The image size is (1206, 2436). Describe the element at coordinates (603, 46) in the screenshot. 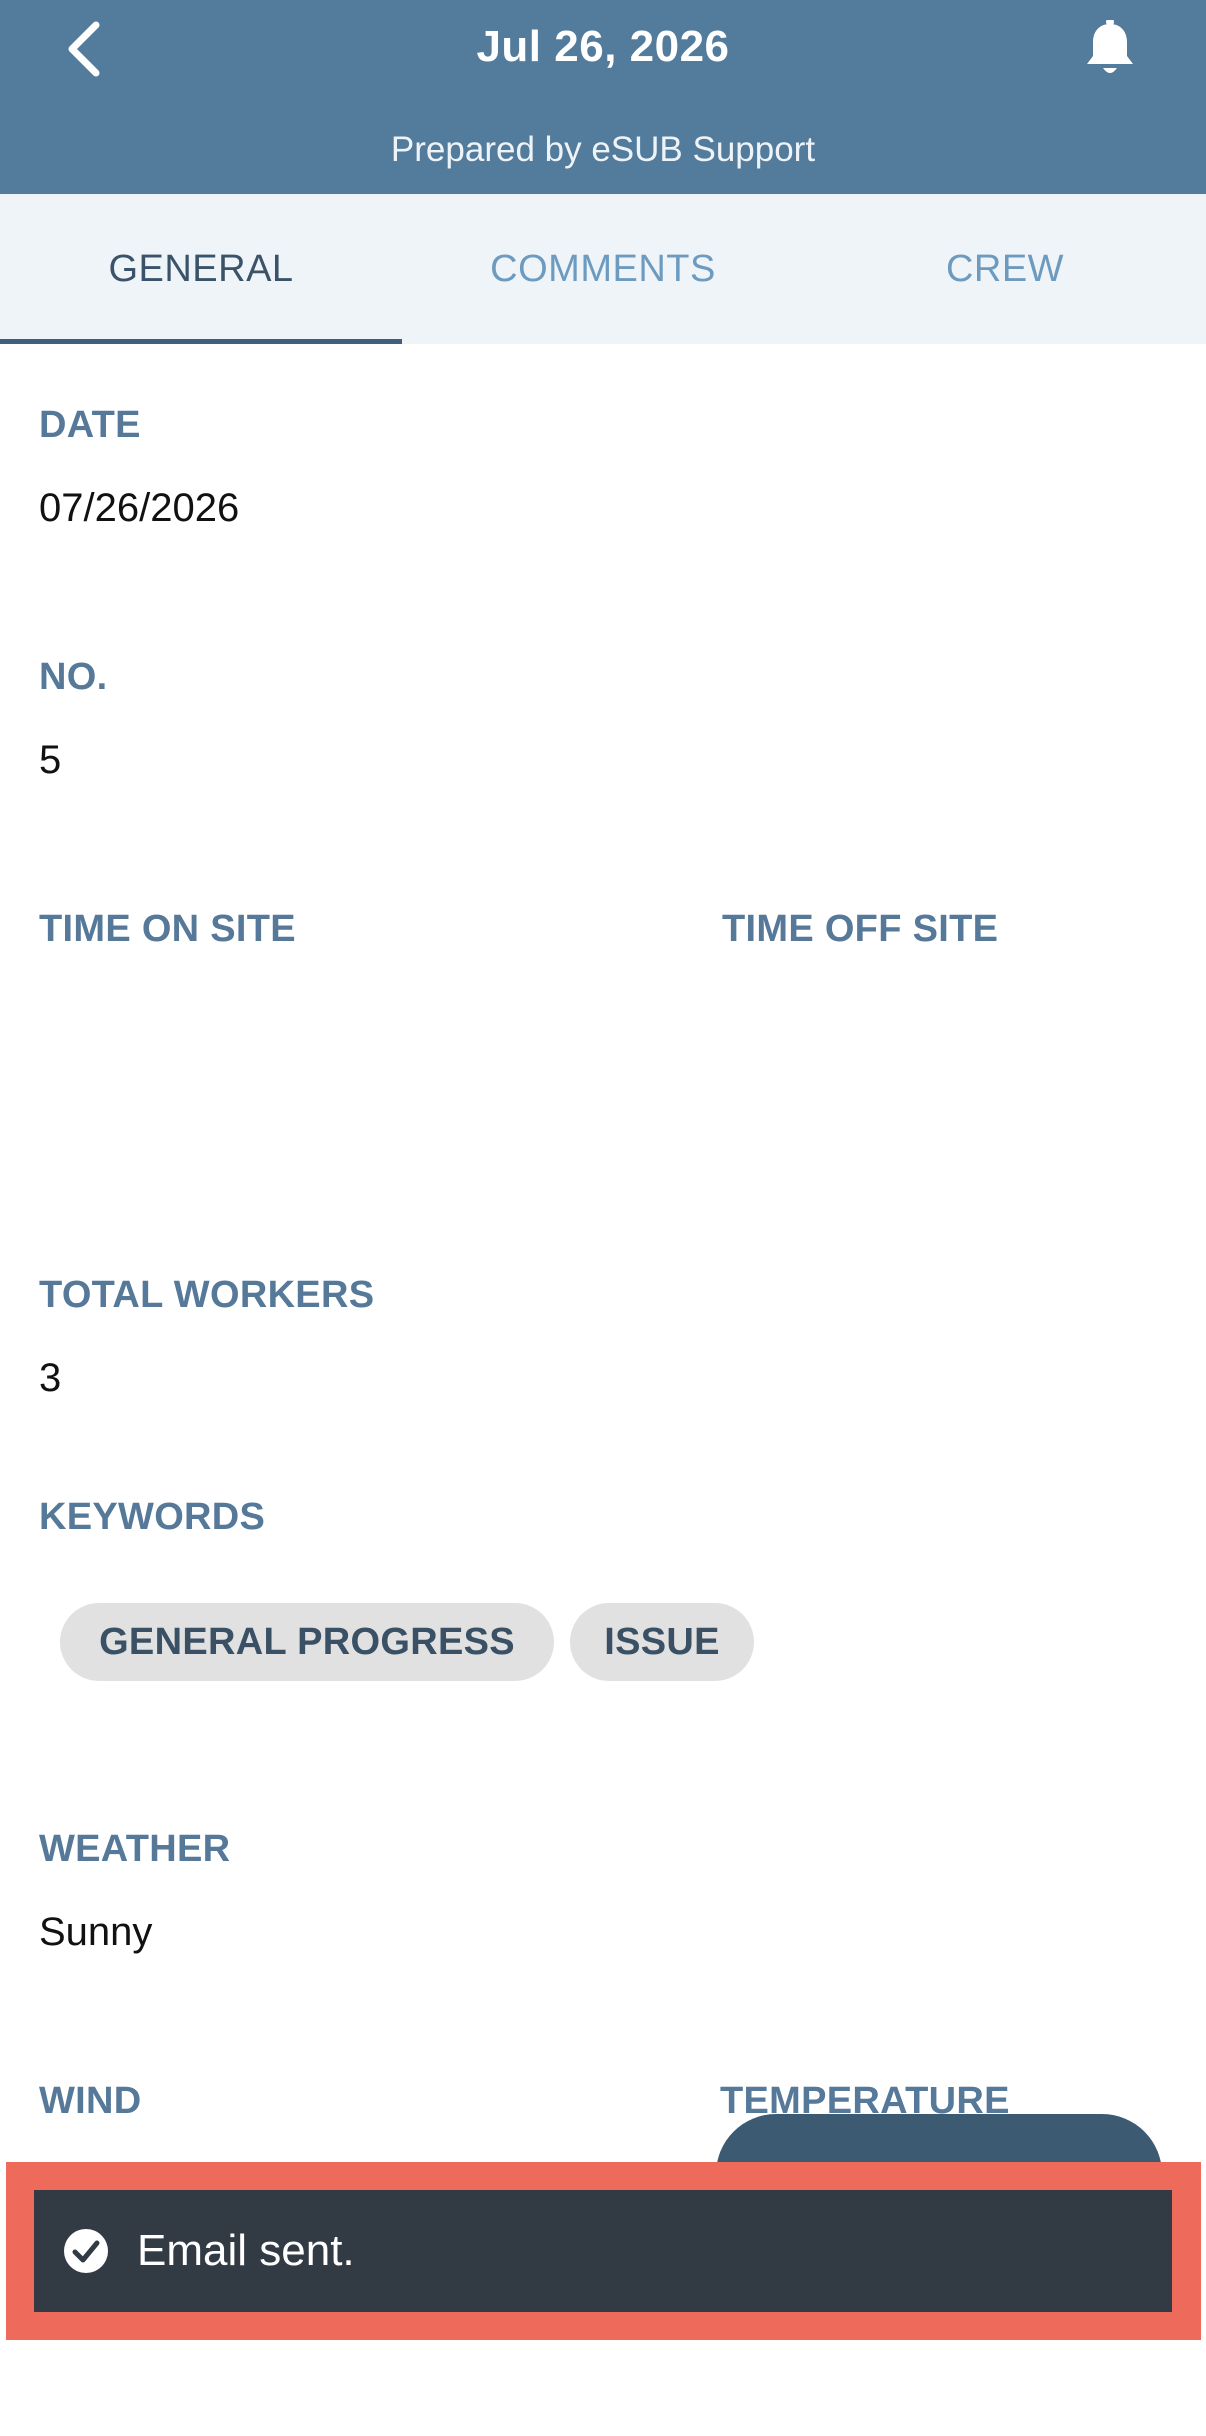

I see `page-title: Jul 26, 2026` at that location.